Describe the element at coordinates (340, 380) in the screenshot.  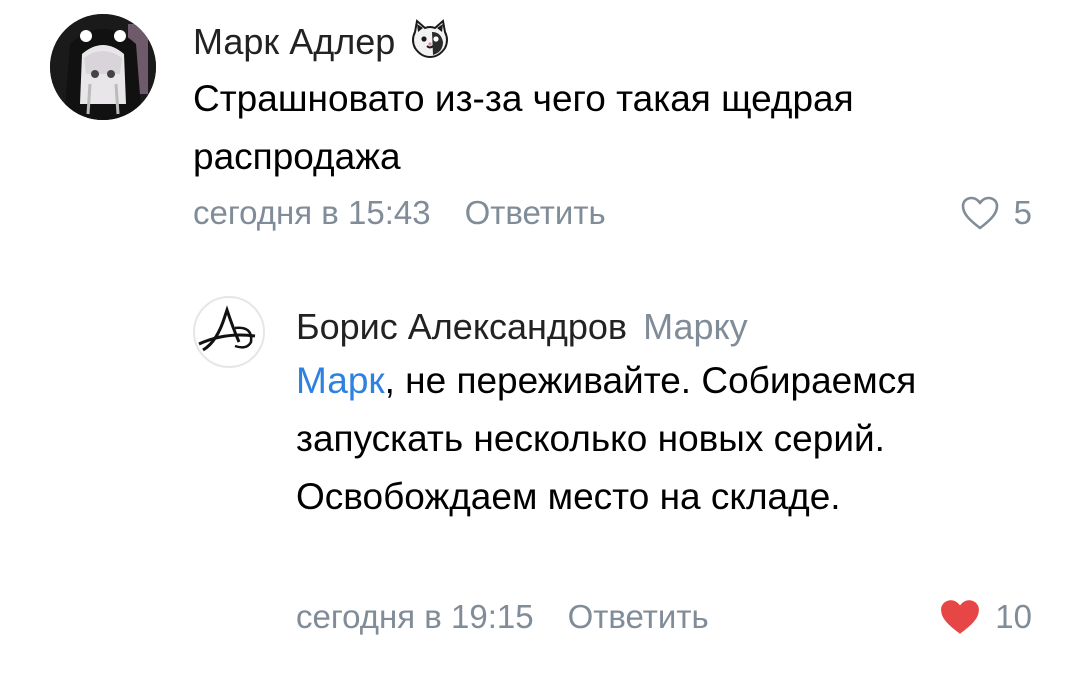
I see `mention-link: Марк` at that location.